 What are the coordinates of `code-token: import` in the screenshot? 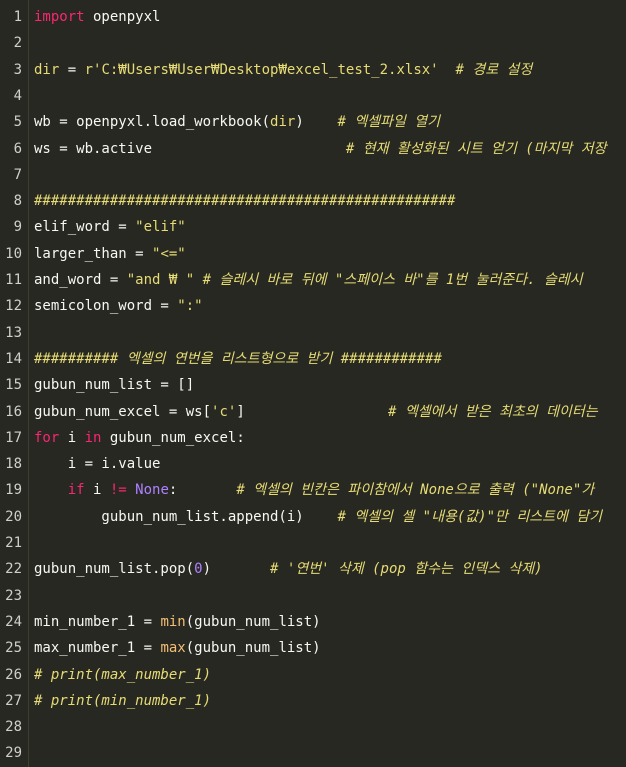 It's located at (59, 17).